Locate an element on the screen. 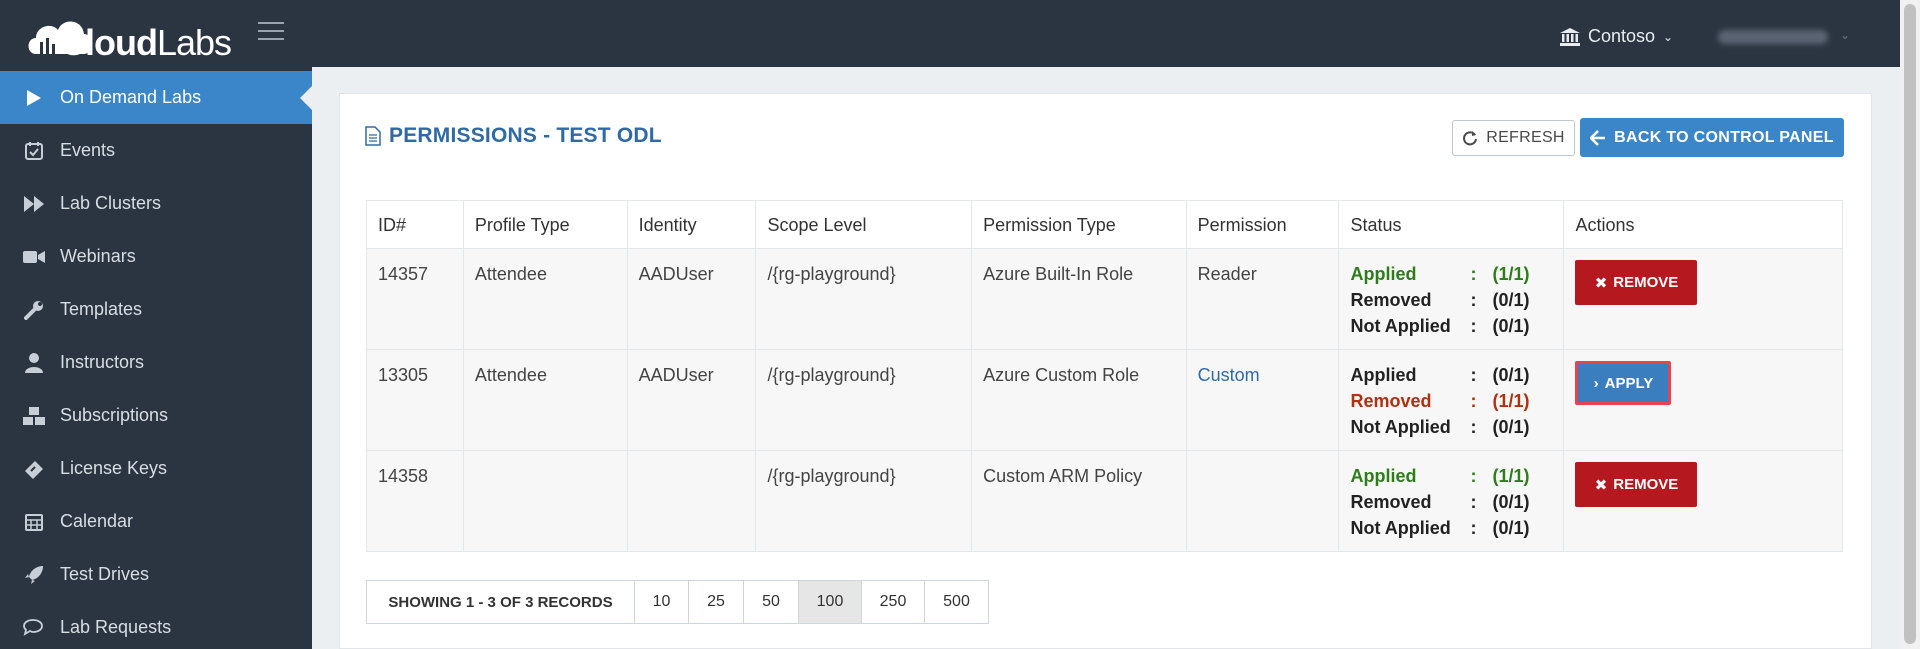 The height and width of the screenshot is (649, 1920). ticket-icon is located at coordinates (34, 469).